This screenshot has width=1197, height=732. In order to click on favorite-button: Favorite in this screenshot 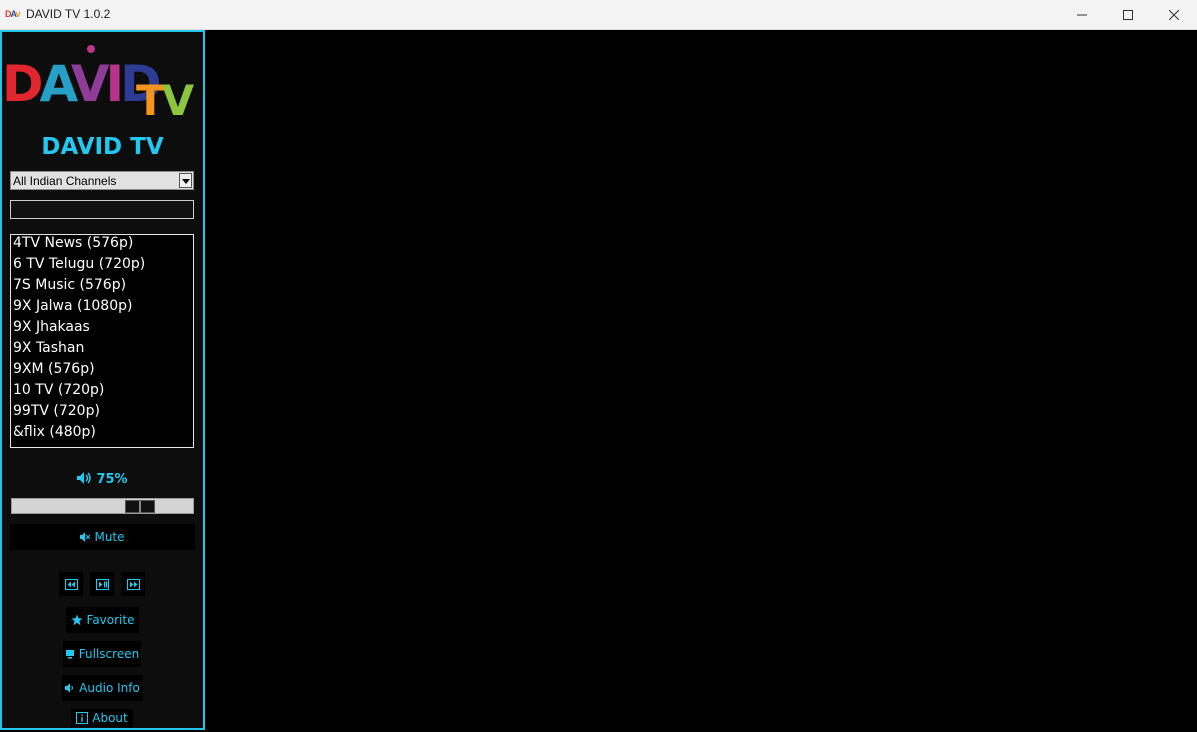, I will do `click(102, 620)`.